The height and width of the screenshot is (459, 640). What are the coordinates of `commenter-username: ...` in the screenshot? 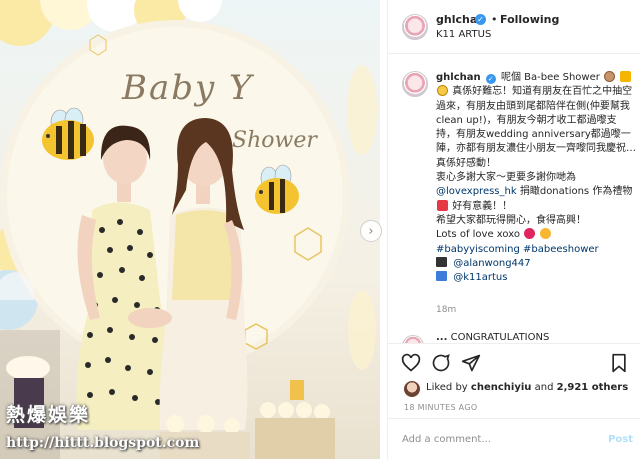 It's located at (441, 337).